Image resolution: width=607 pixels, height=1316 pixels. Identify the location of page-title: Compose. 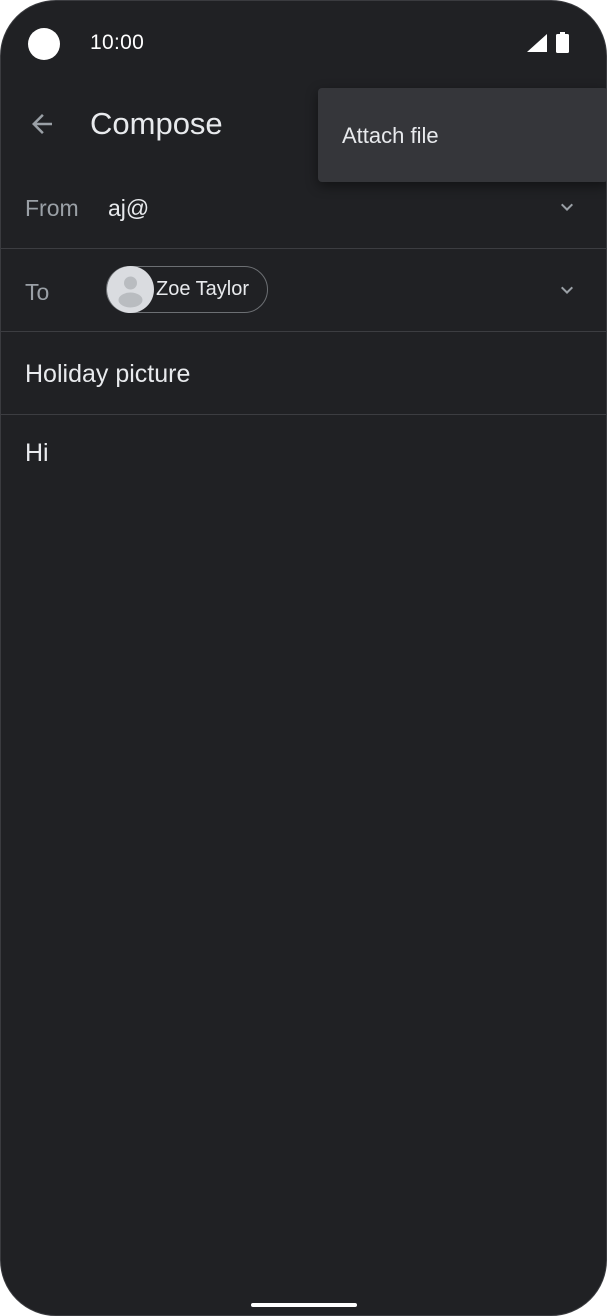
(156, 123).